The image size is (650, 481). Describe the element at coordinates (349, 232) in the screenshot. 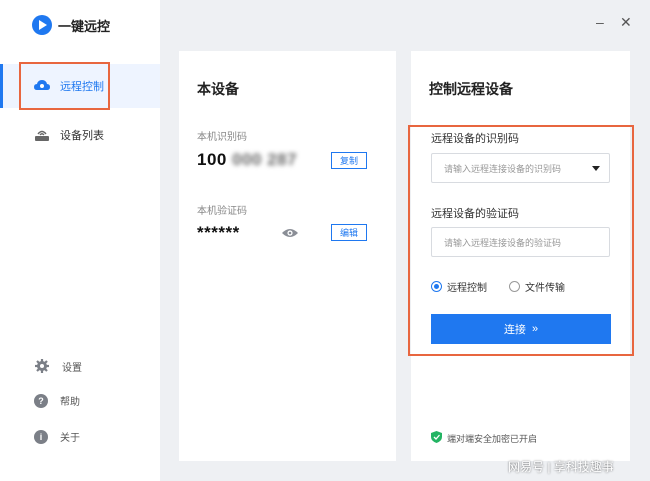

I see `edit-button: 编辑` at that location.